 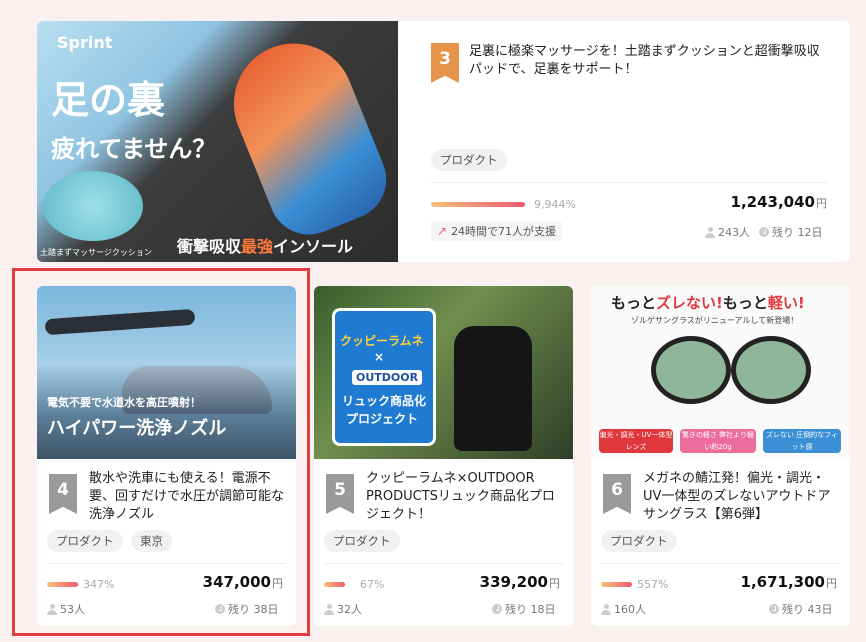 I want to click on project-title: メガネの鯖江発！偏光・調光・UV一体型のズレないアウトドアサングラス【第6弾】, so click(x=743, y=497).